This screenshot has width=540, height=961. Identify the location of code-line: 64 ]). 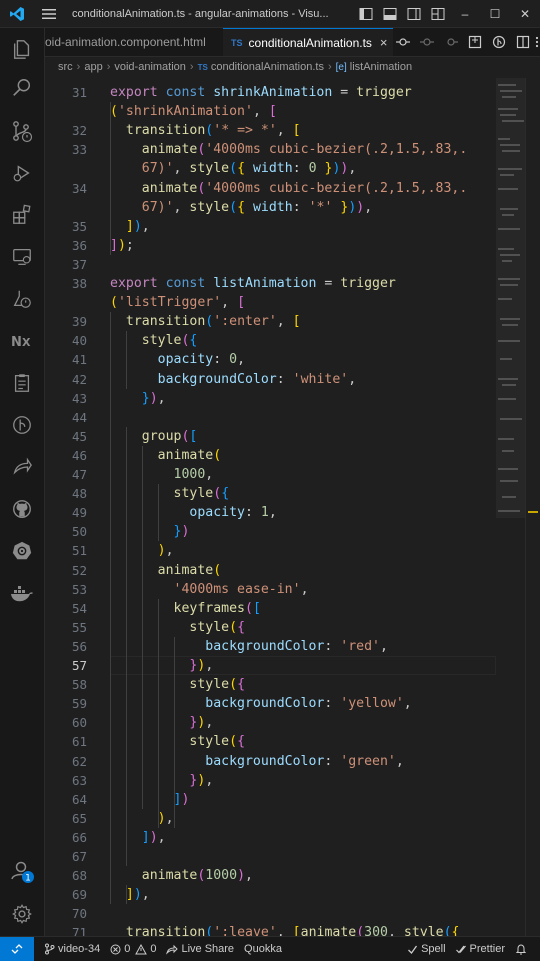
(292, 799).